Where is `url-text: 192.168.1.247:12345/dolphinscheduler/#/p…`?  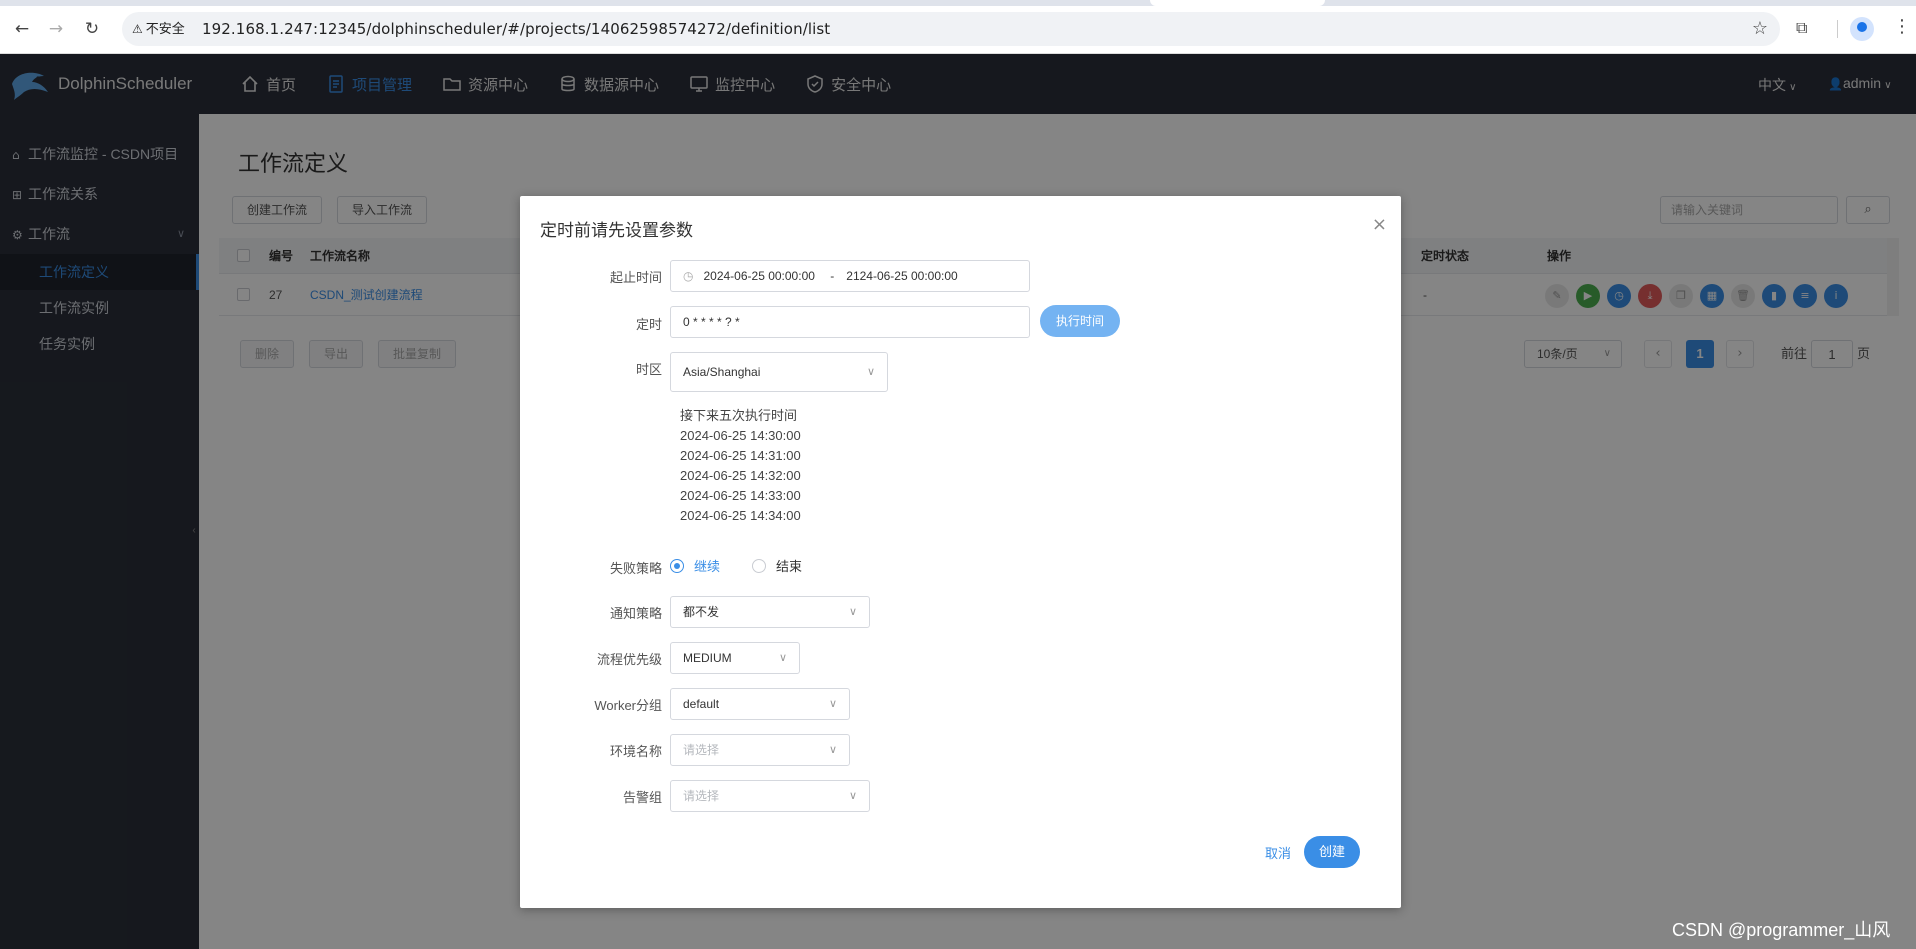 url-text: 192.168.1.247:12345/dolphinscheduler/#/p… is located at coordinates (516, 29).